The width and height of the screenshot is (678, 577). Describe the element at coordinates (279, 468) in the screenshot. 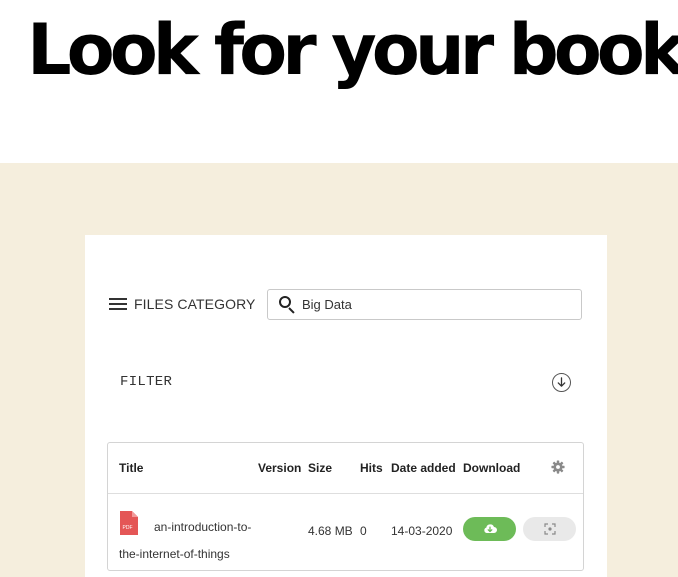

I see `column-header-version: Version` at that location.